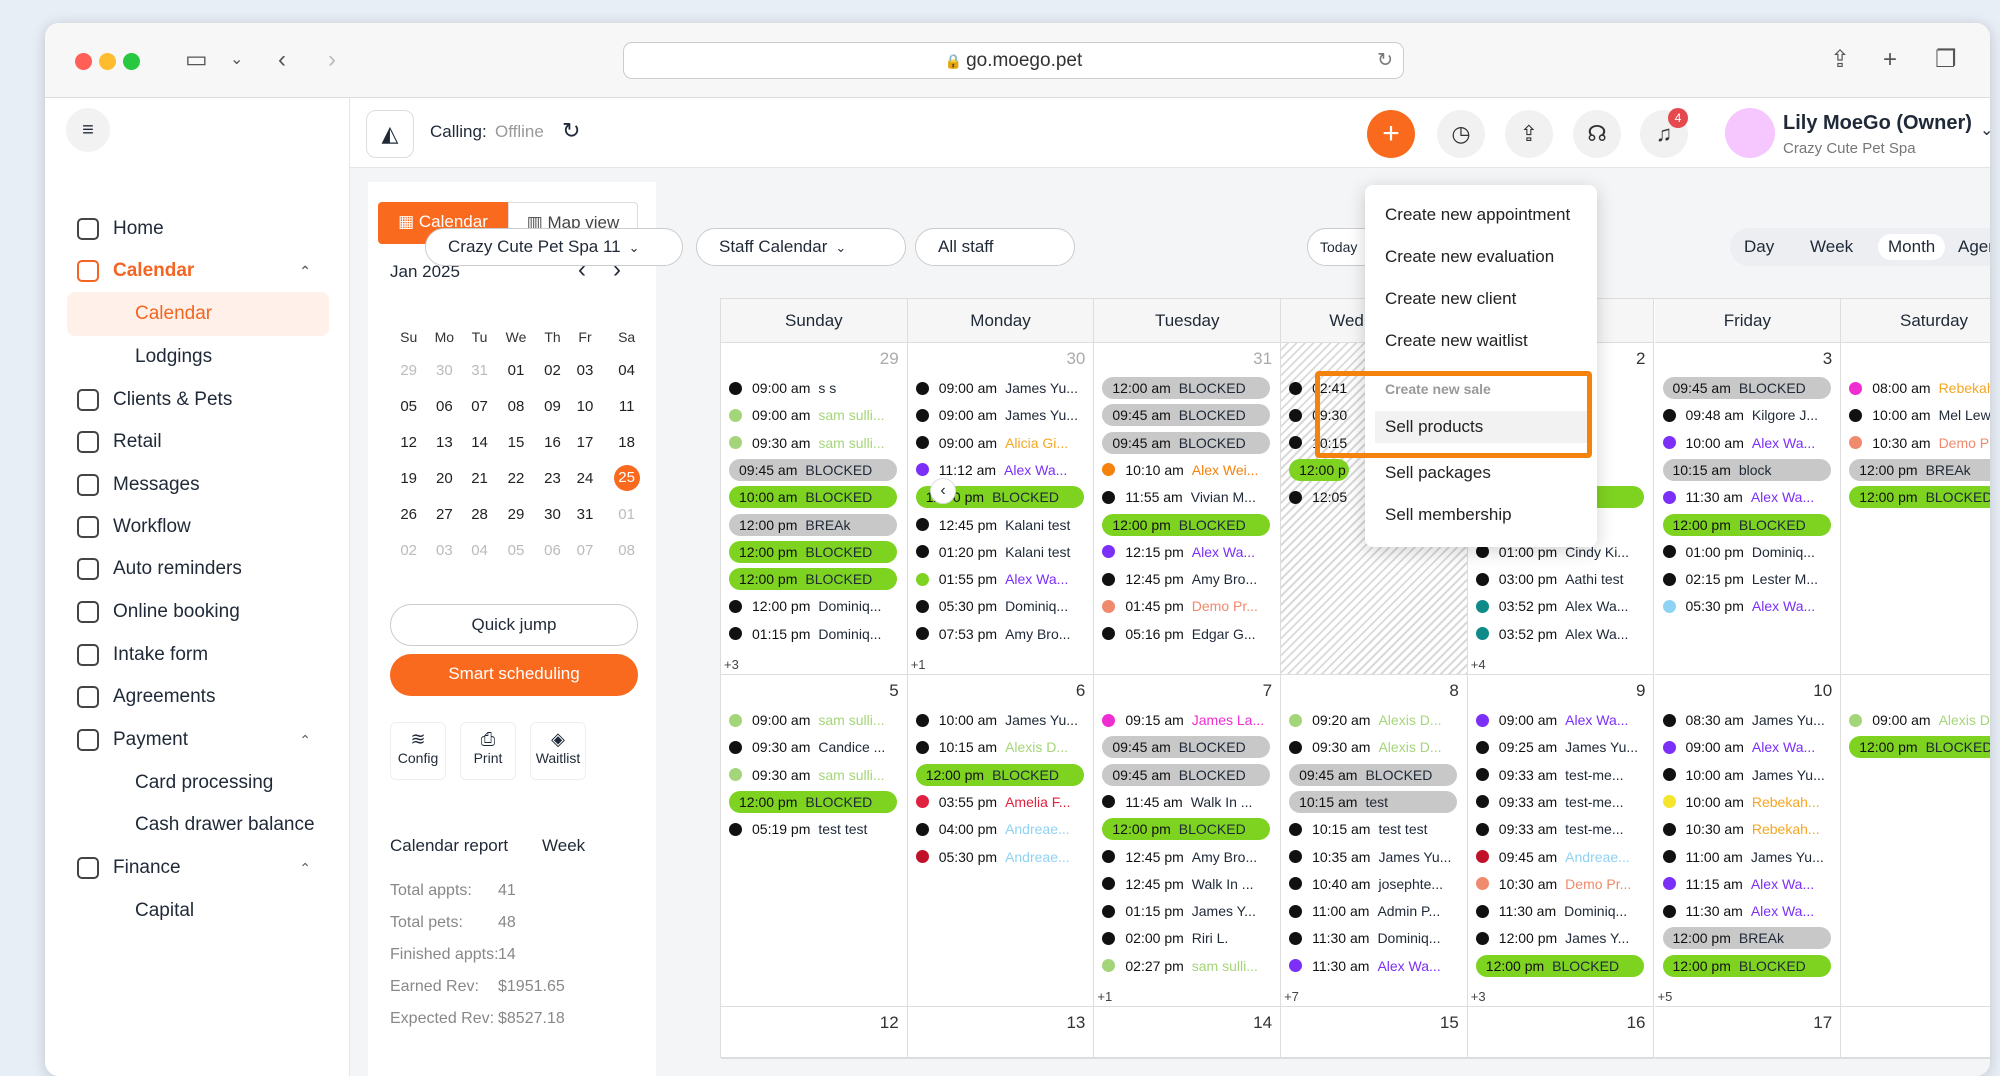 The height and width of the screenshot is (1076, 2000). I want to click on menu-item-sell: Sell packages, so click(1438, 473).